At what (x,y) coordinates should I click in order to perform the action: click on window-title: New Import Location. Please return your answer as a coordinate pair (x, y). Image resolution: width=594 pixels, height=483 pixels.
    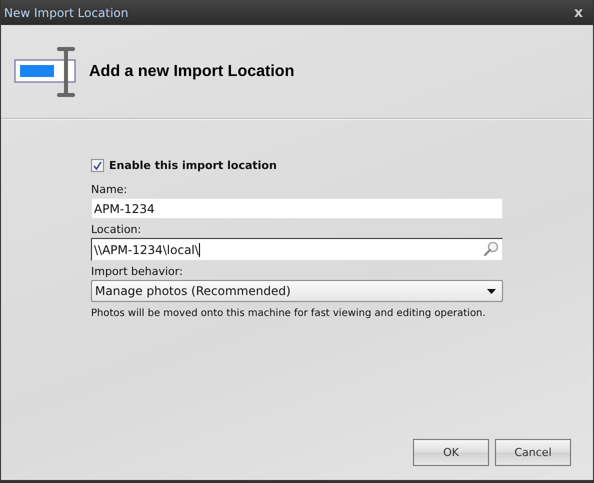
    Looking at the image, I should click on (66, 13).